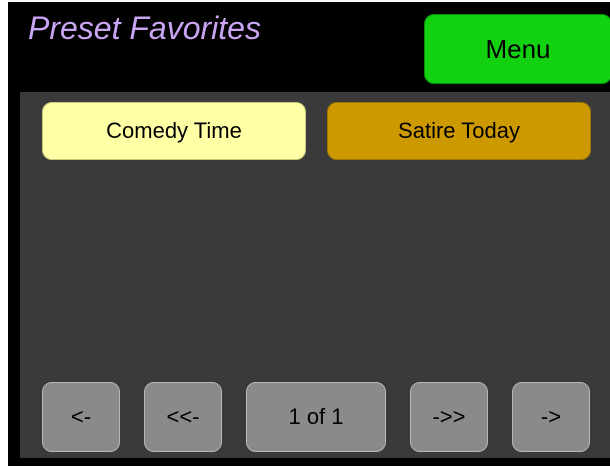  Describe the element at coordinates (449, 417) in the screenshot. I see `last-page-button: ->>` at that location.